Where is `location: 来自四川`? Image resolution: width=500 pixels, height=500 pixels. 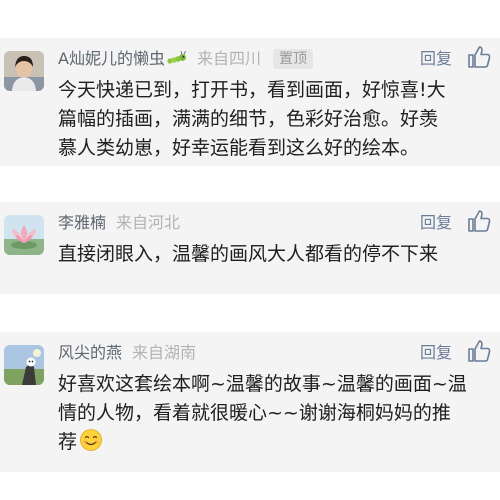 location: 来自四川 is located at coordinates (228, 58).